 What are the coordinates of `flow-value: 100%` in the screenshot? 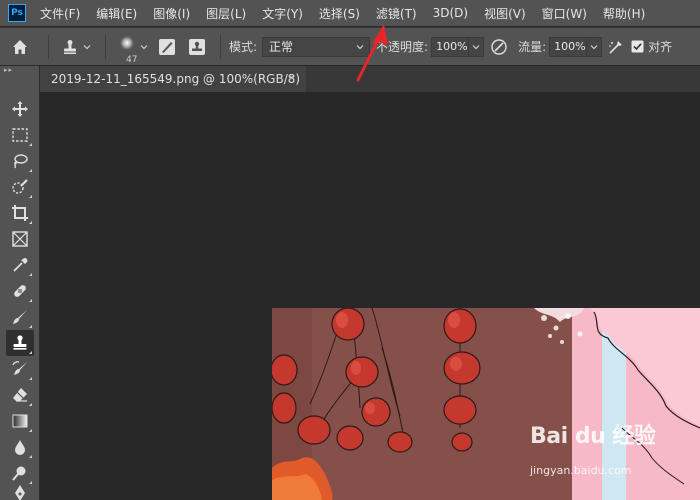 It's located at (570, 46).